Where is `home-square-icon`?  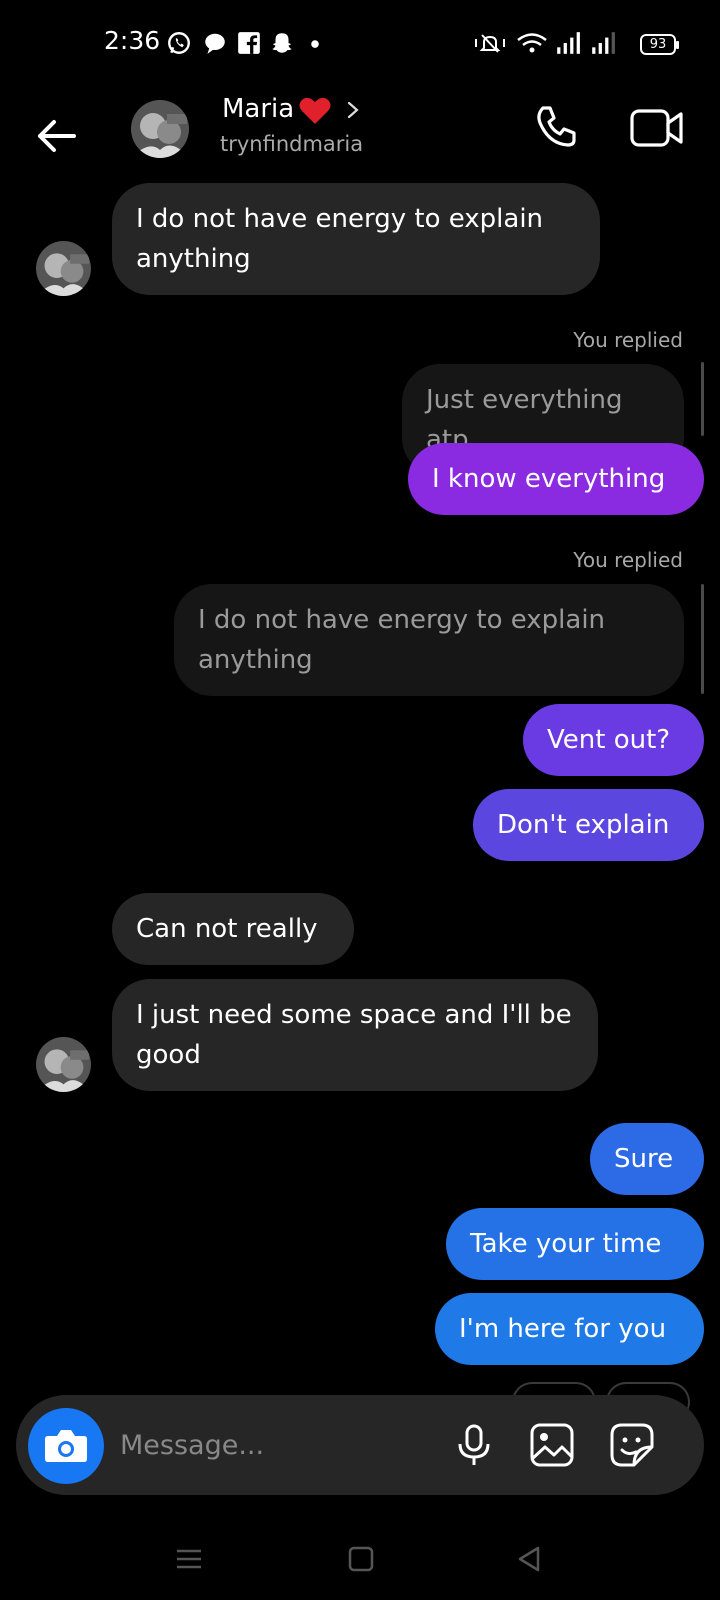 home-square-icon is located at coordinates (361, 1559).